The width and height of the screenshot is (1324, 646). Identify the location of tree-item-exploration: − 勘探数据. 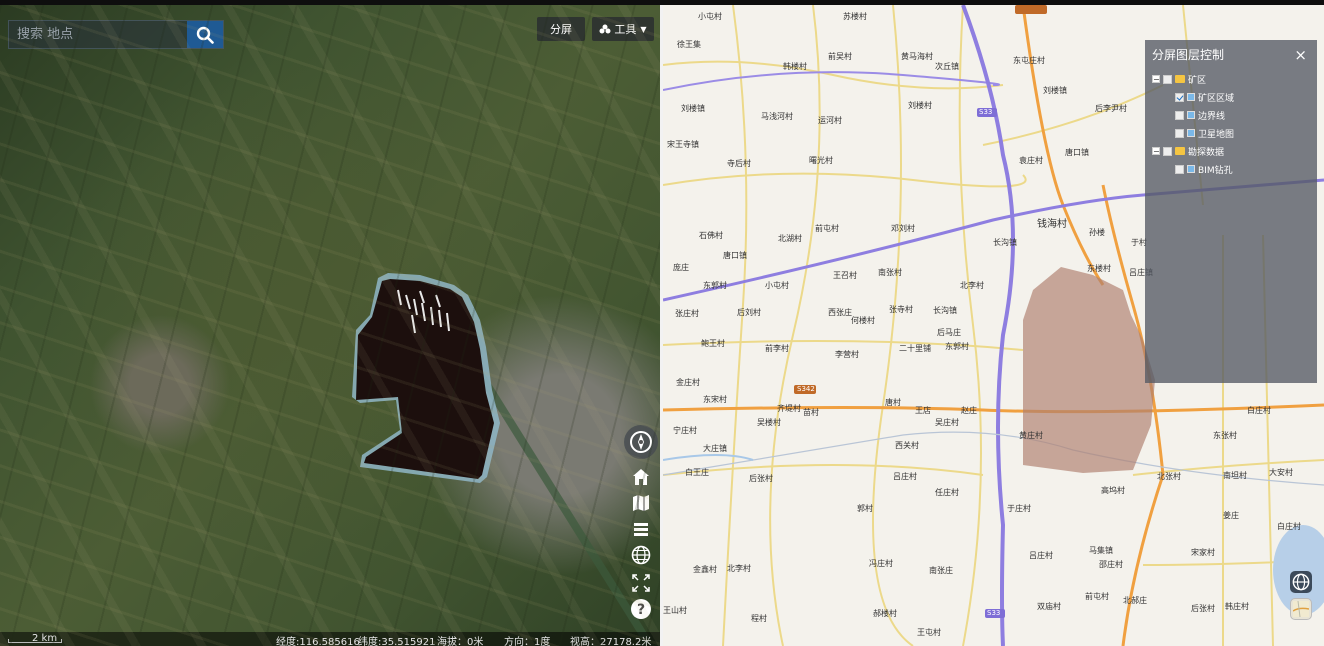
(1188, 151).